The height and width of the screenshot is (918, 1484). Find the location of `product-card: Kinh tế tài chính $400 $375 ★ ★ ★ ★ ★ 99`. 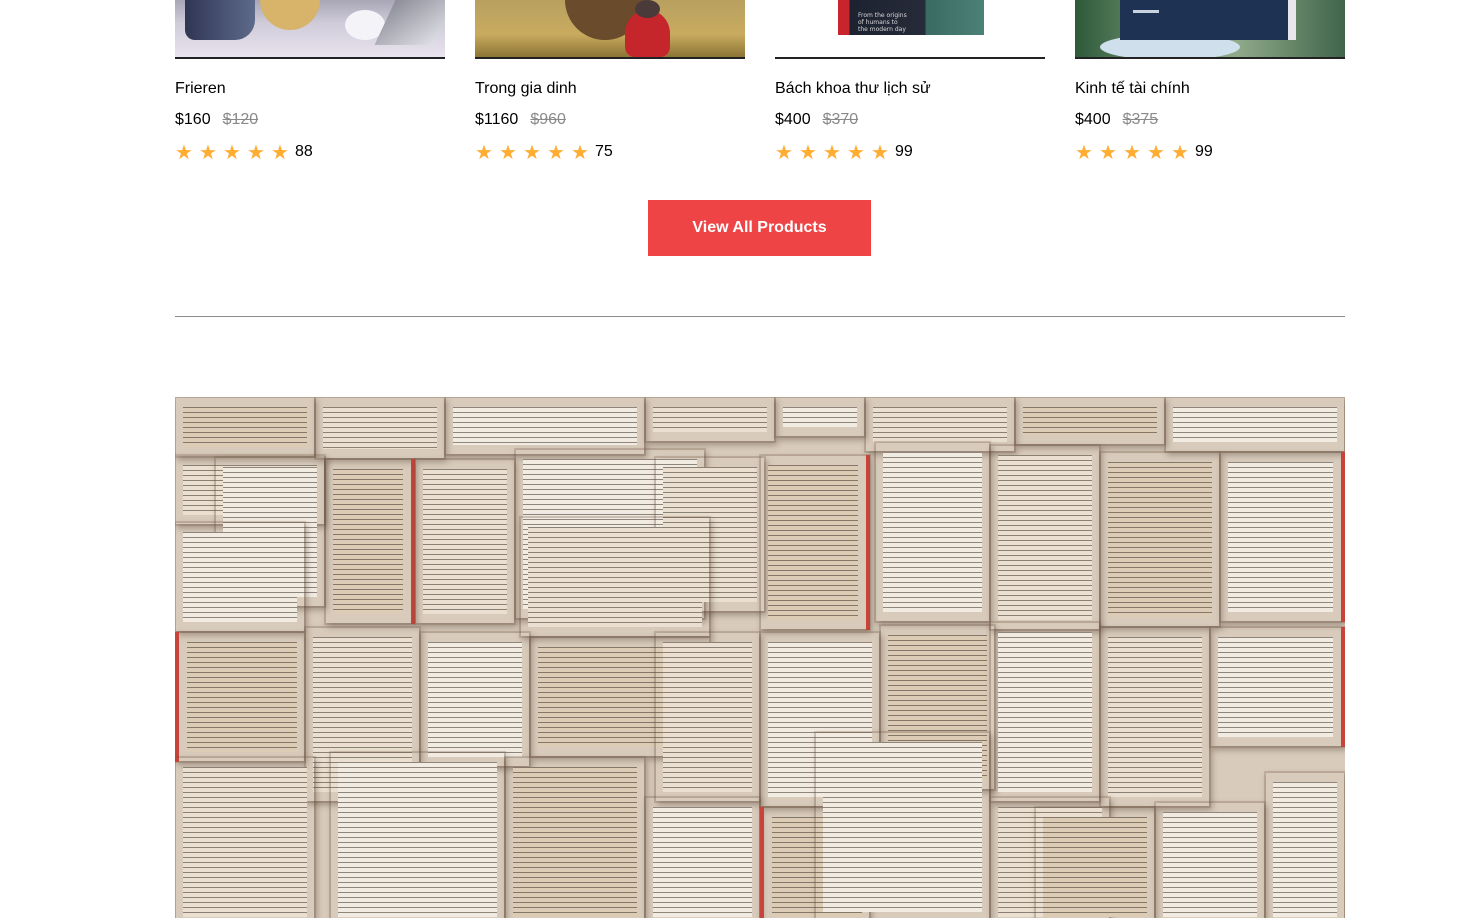

product-card: Kinh tế tài chính $400 $375 ★ ★ ★ ★ ★ 99 is located at coordinates (1210, 81).